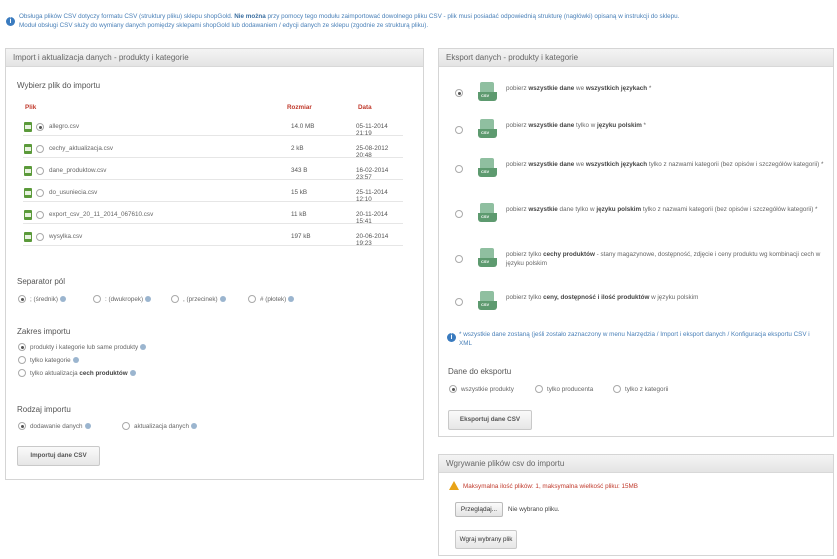 Image resolution: width=837 pixels, height=559 pixels. What do you see at coordinates (50, 360) in the screenshot?
I see `scope-label-text: tylko kategorie` at bounding box center [50, 360].